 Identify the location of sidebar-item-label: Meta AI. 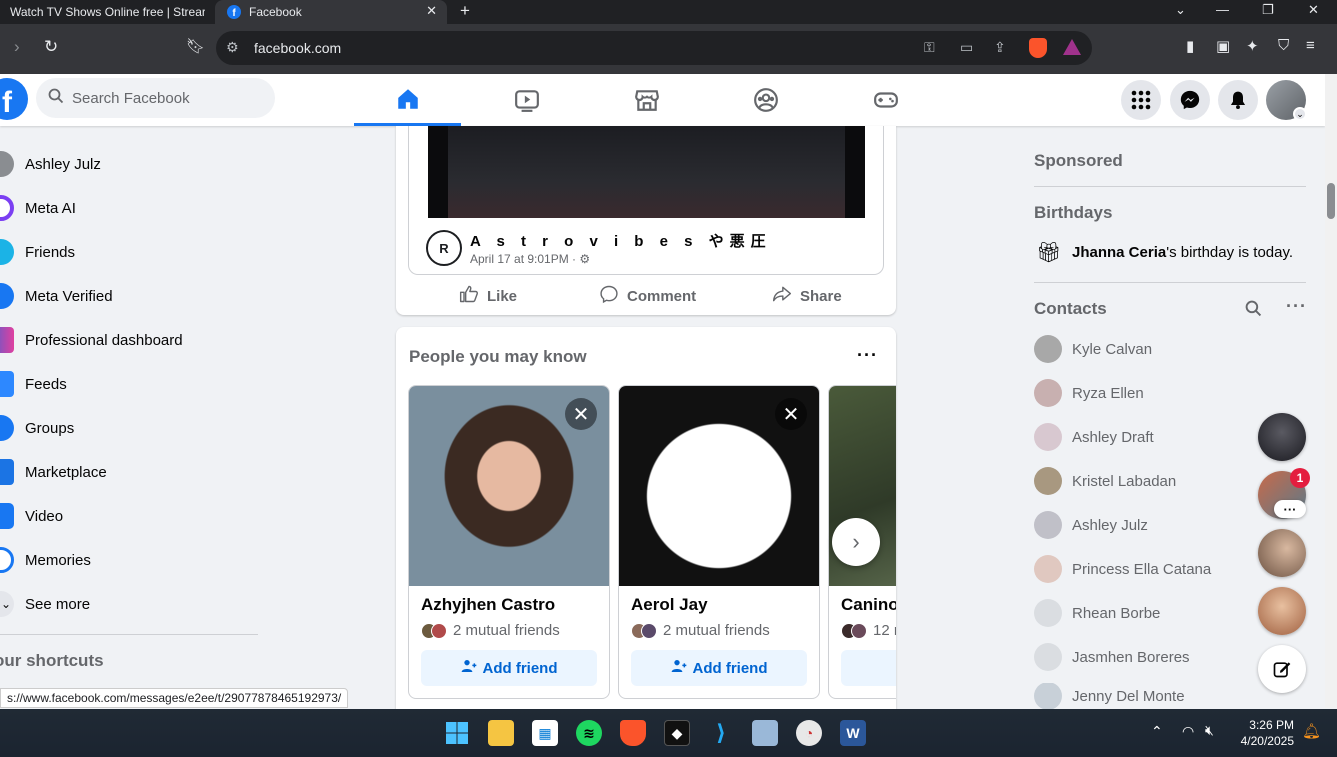
(50, 208).